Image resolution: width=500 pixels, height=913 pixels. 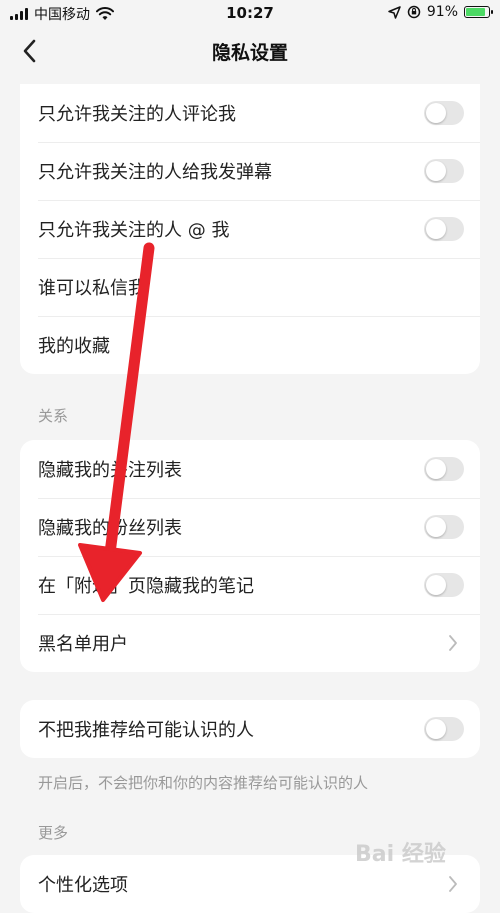 I want to click on setting-label: 黑名单用户, so click(x=83, y=644).